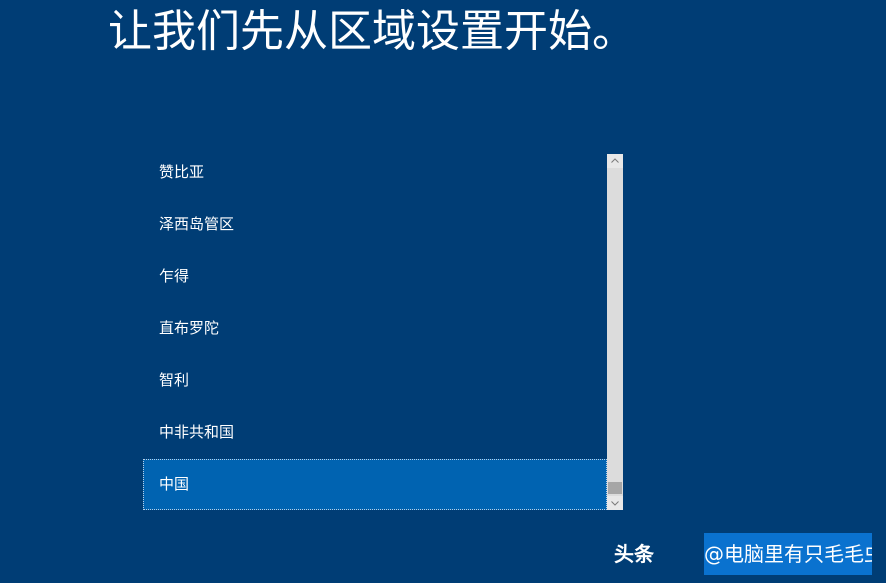 Image resolution: width=886 pixels, height=583 pixels. Describe the element at coordinates (189, 328) in the screenshot. I see `region-item-label: 直布罗陀` at that location.